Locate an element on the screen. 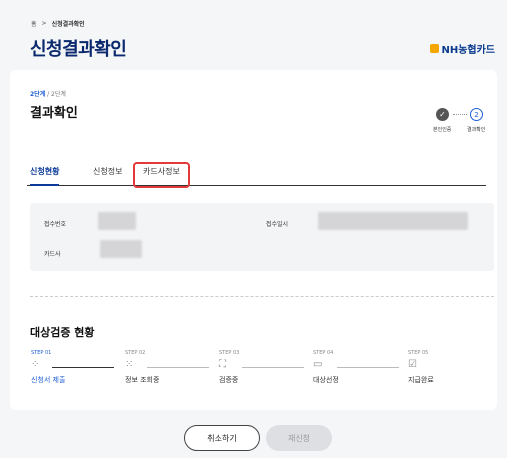  logo-mark-icon is located at coordinates (435, 48).